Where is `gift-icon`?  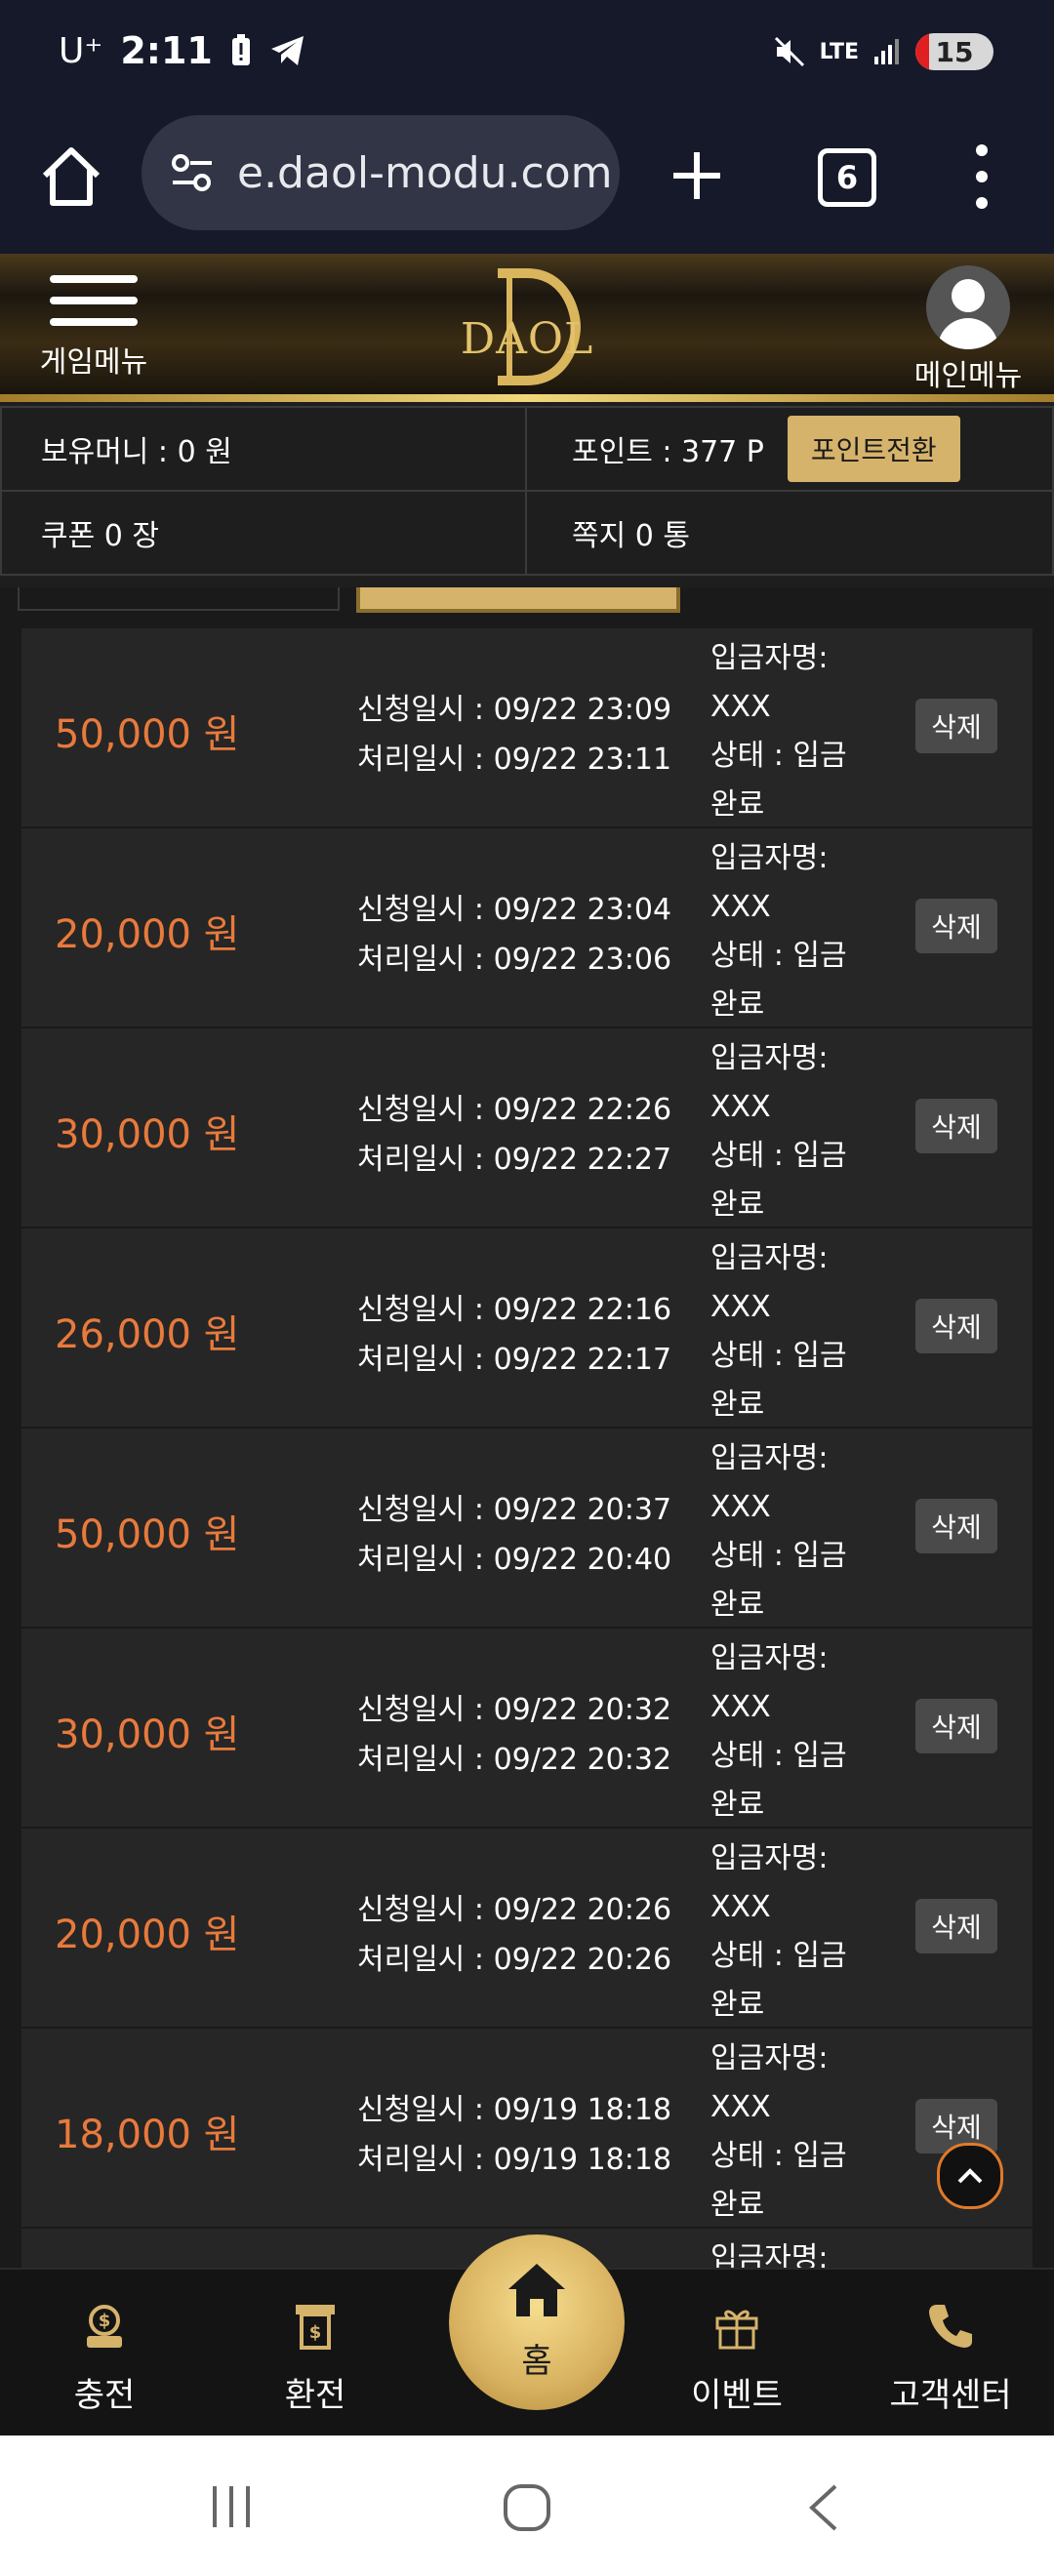
gift-icon is located at coordinates (736, 2330).